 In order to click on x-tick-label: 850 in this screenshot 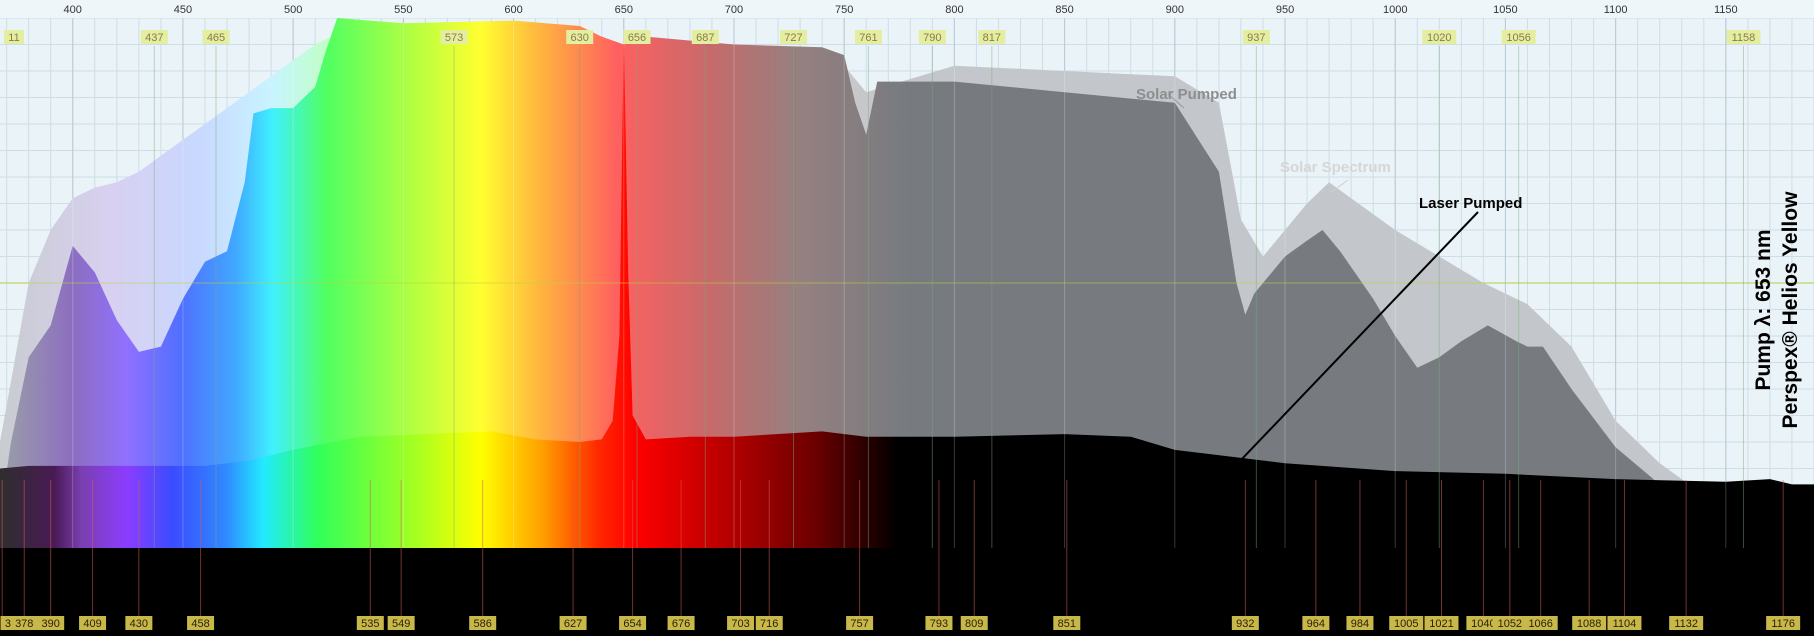, I will do `click(1064, 10)`.